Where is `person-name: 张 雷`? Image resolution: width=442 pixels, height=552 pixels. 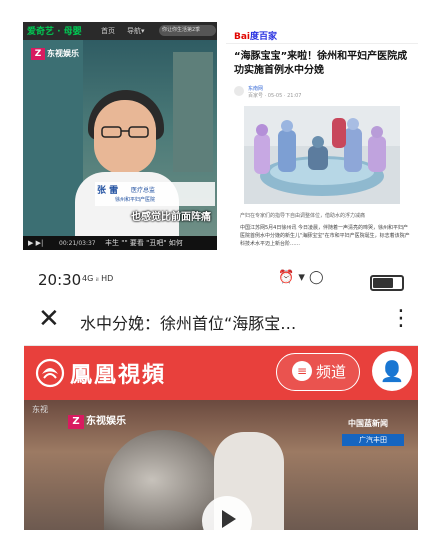 person-name: 张 雷 is located at coordinates (108, 191).